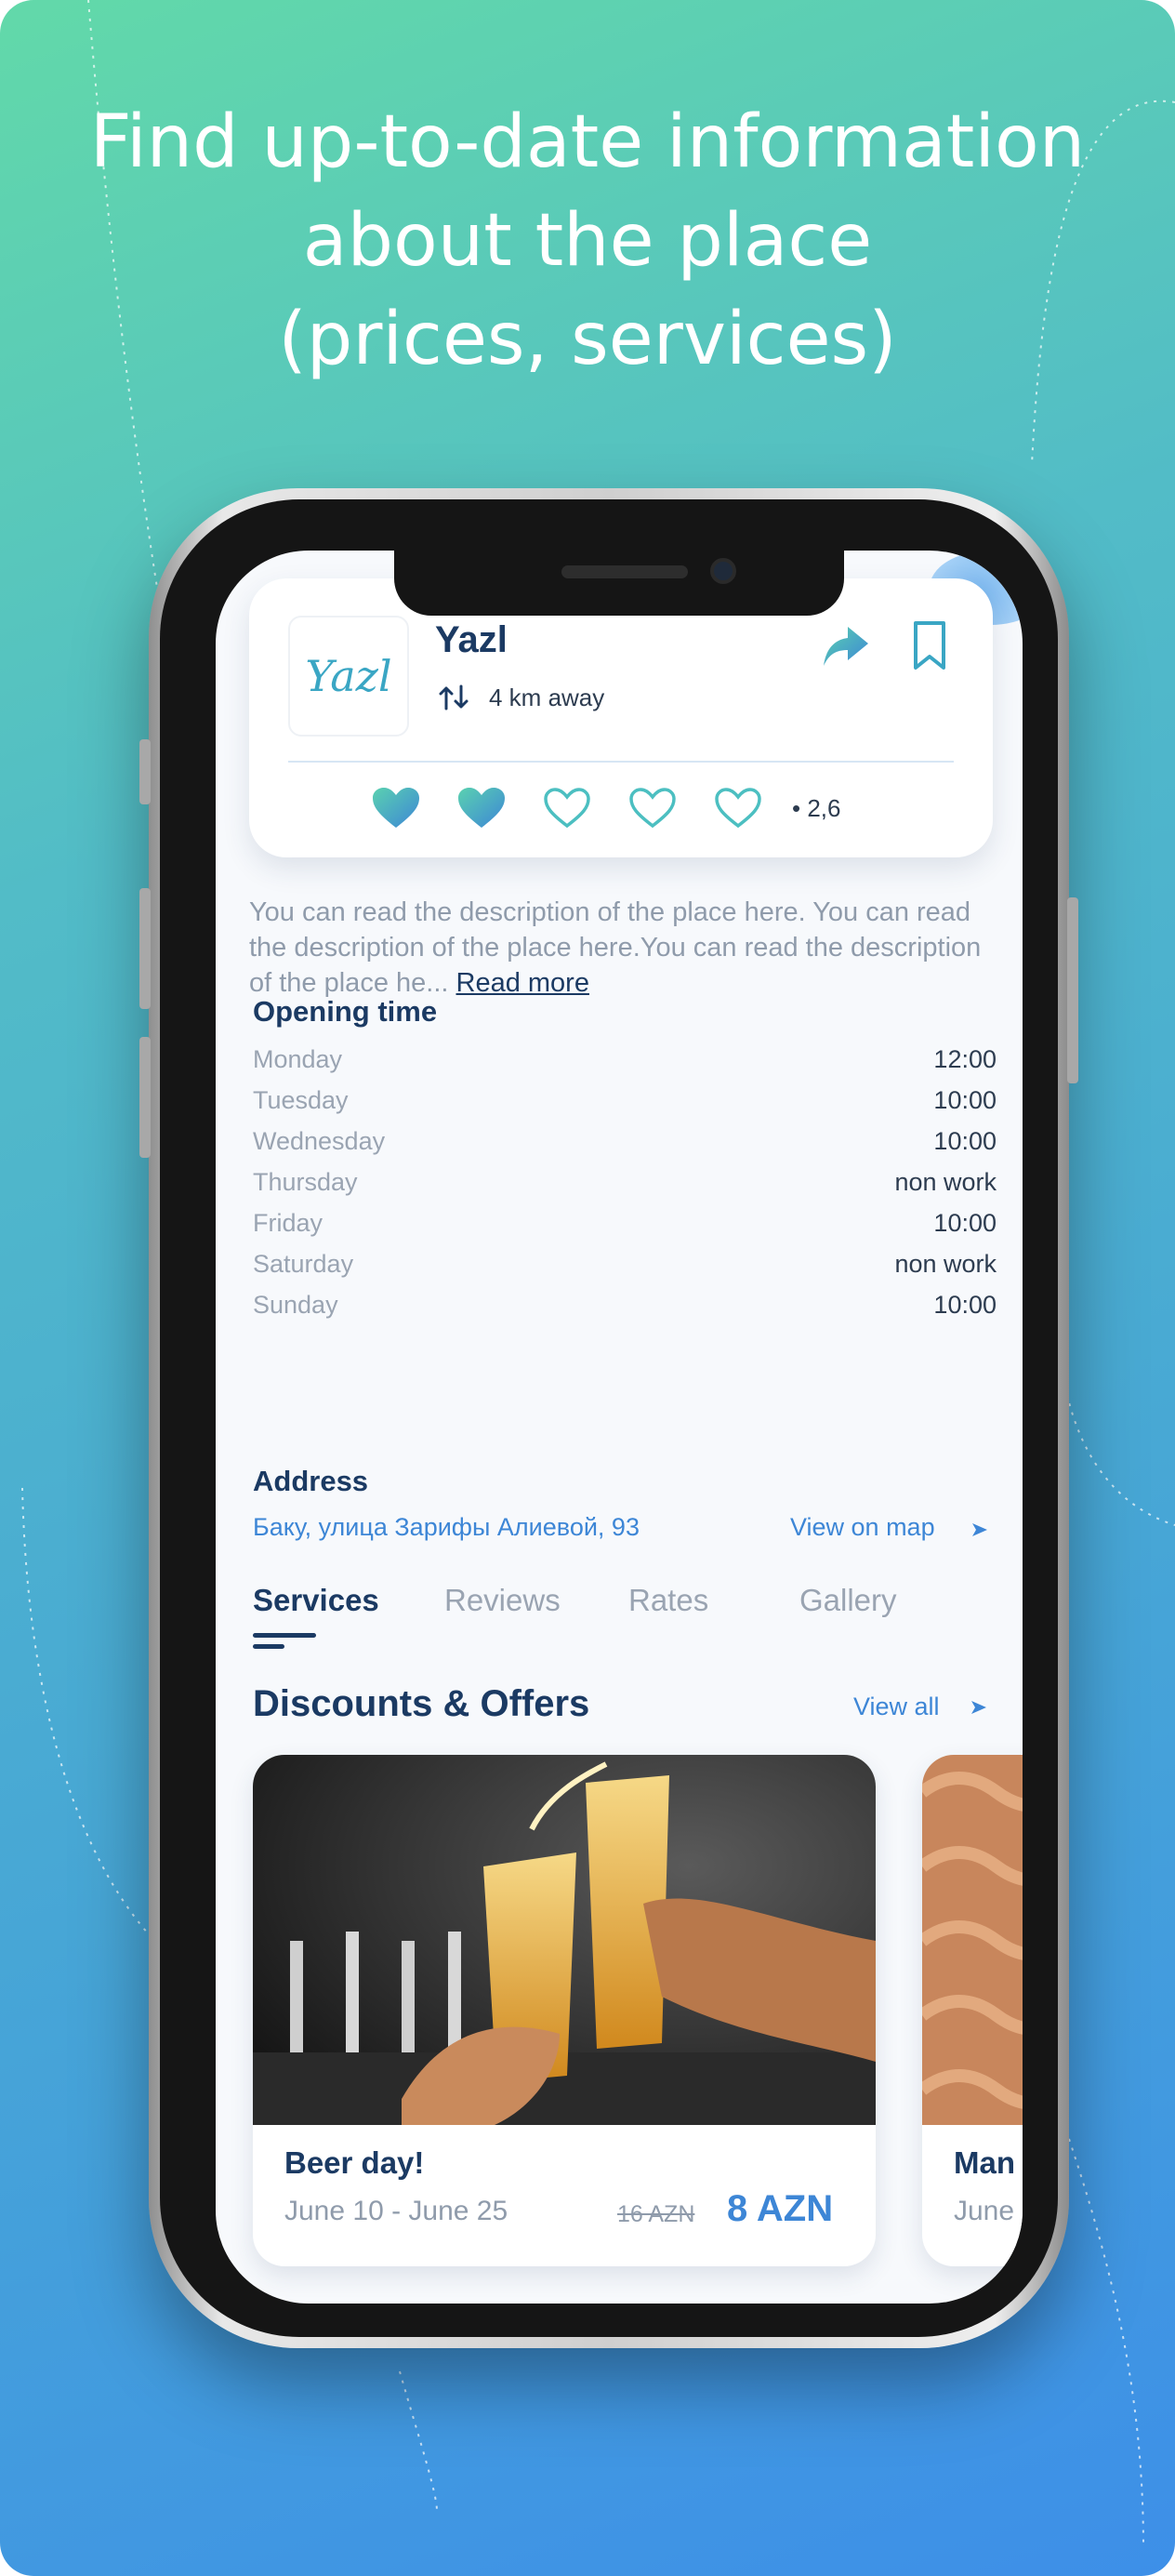  I want to click on read-more-link: Read more, so click(522, 983).